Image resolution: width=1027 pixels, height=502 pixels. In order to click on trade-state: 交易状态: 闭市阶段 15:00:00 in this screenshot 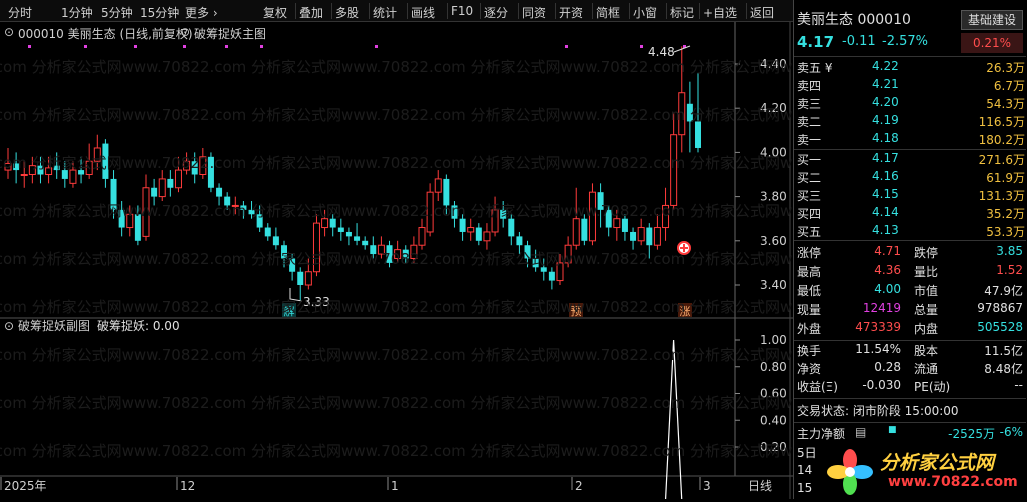, I will do `click(878, 411)`.